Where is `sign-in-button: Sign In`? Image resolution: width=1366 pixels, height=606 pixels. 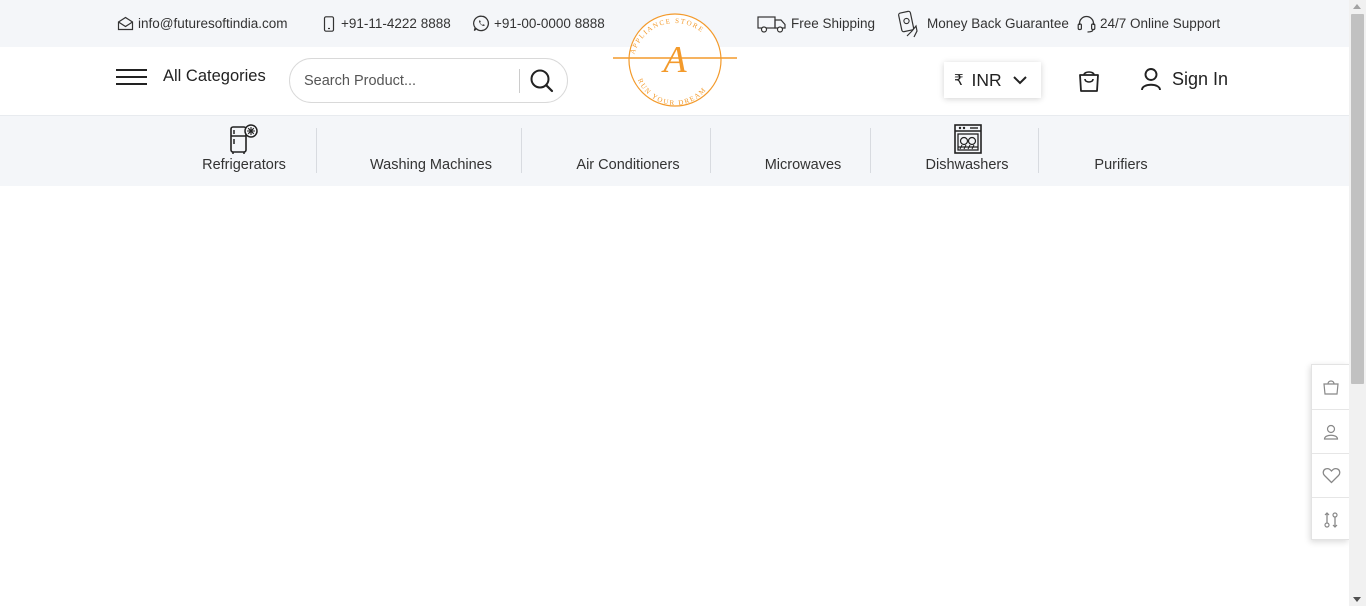
sign-in-button: Sign In is located at coordinates (1184, 79).